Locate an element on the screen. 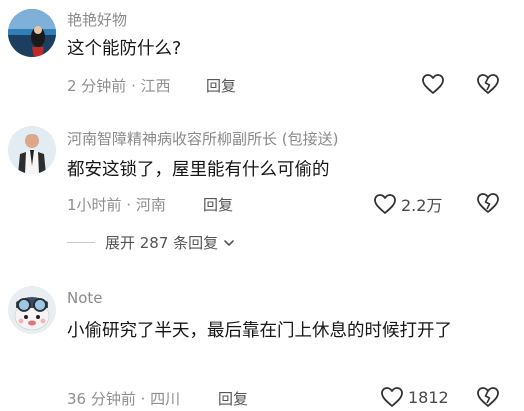 Image resolution: width=524 pixels, height=411 pixels. comment-username: 艳艳好物 is located at coordinates (97, 19).